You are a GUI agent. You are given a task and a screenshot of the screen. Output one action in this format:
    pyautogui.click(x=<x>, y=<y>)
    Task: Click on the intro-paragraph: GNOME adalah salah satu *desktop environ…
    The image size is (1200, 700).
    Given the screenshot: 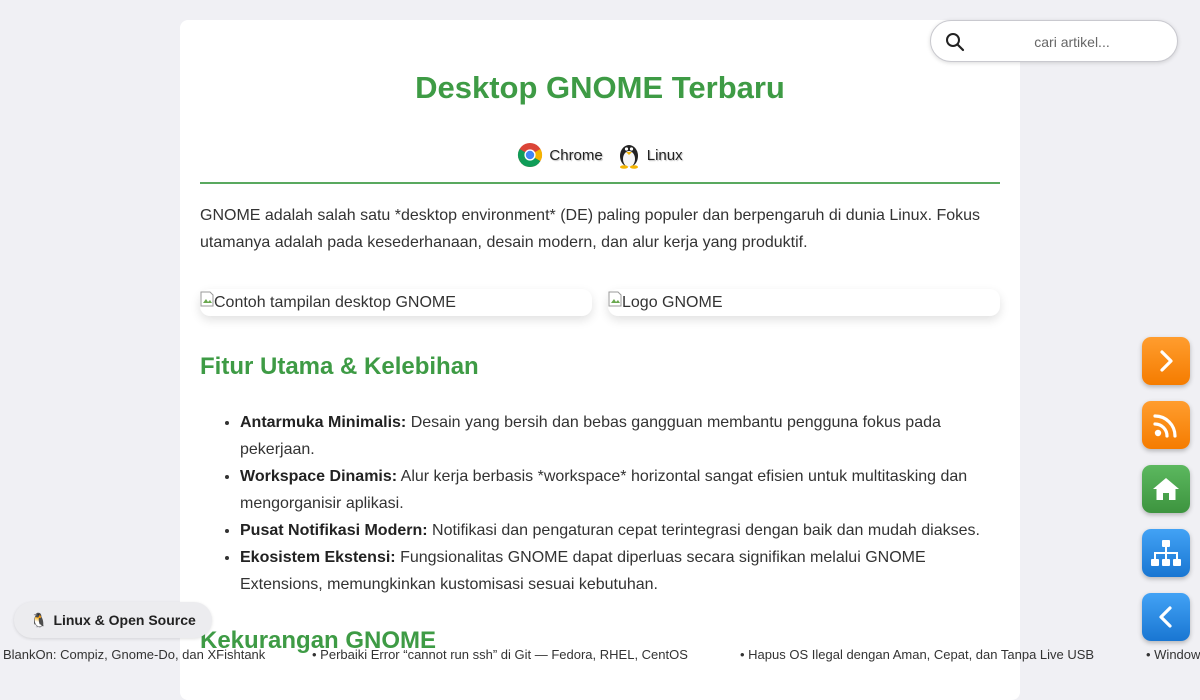 What is the action you would take?
    pyautogui.click(x=590, y=229)
    